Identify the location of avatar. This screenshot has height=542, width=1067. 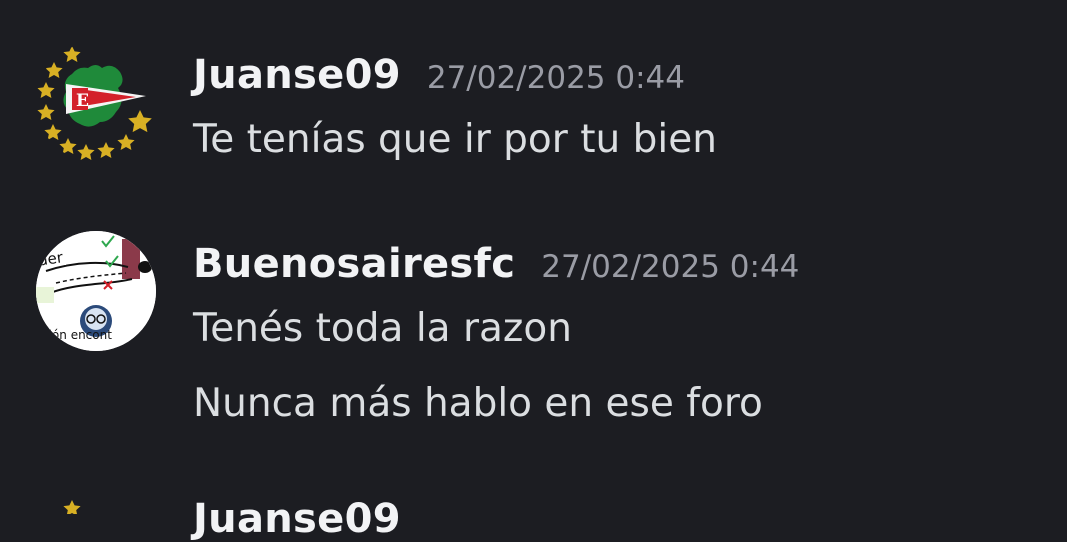
(96, 506).